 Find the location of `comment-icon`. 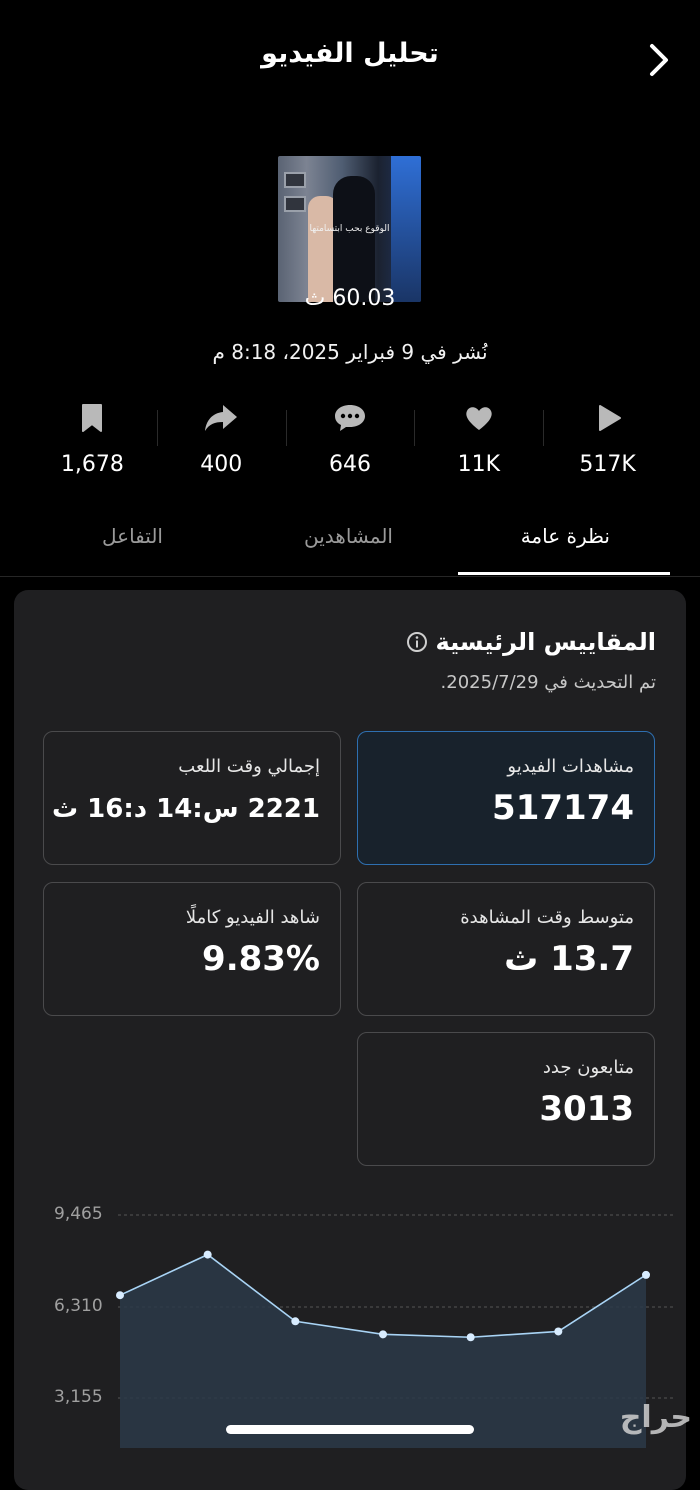

comment-icon is located at coordinates (350, 418).